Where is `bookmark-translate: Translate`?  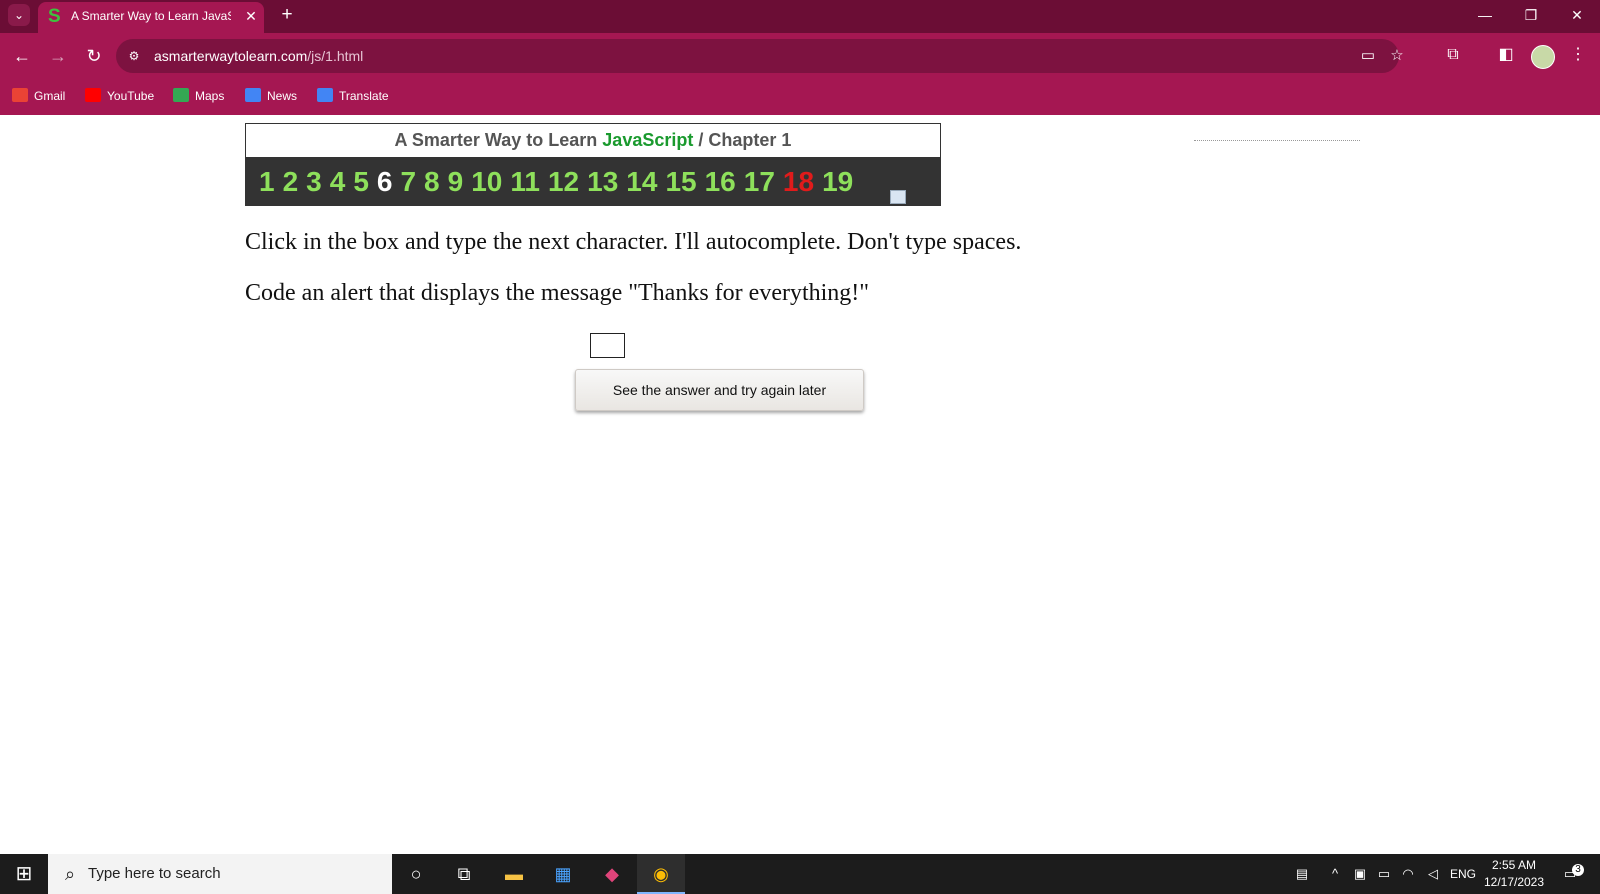 bookmark-translate: Translate is located at coordinates (353, 96).